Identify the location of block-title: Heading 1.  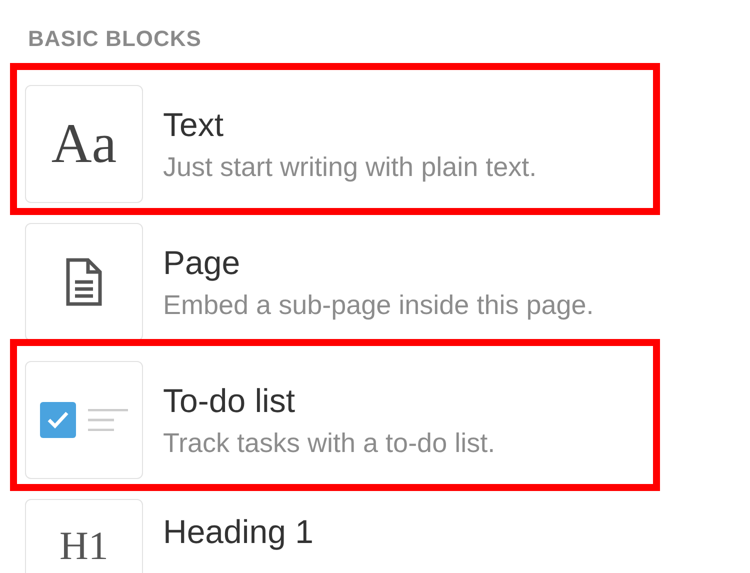
(238, 532).